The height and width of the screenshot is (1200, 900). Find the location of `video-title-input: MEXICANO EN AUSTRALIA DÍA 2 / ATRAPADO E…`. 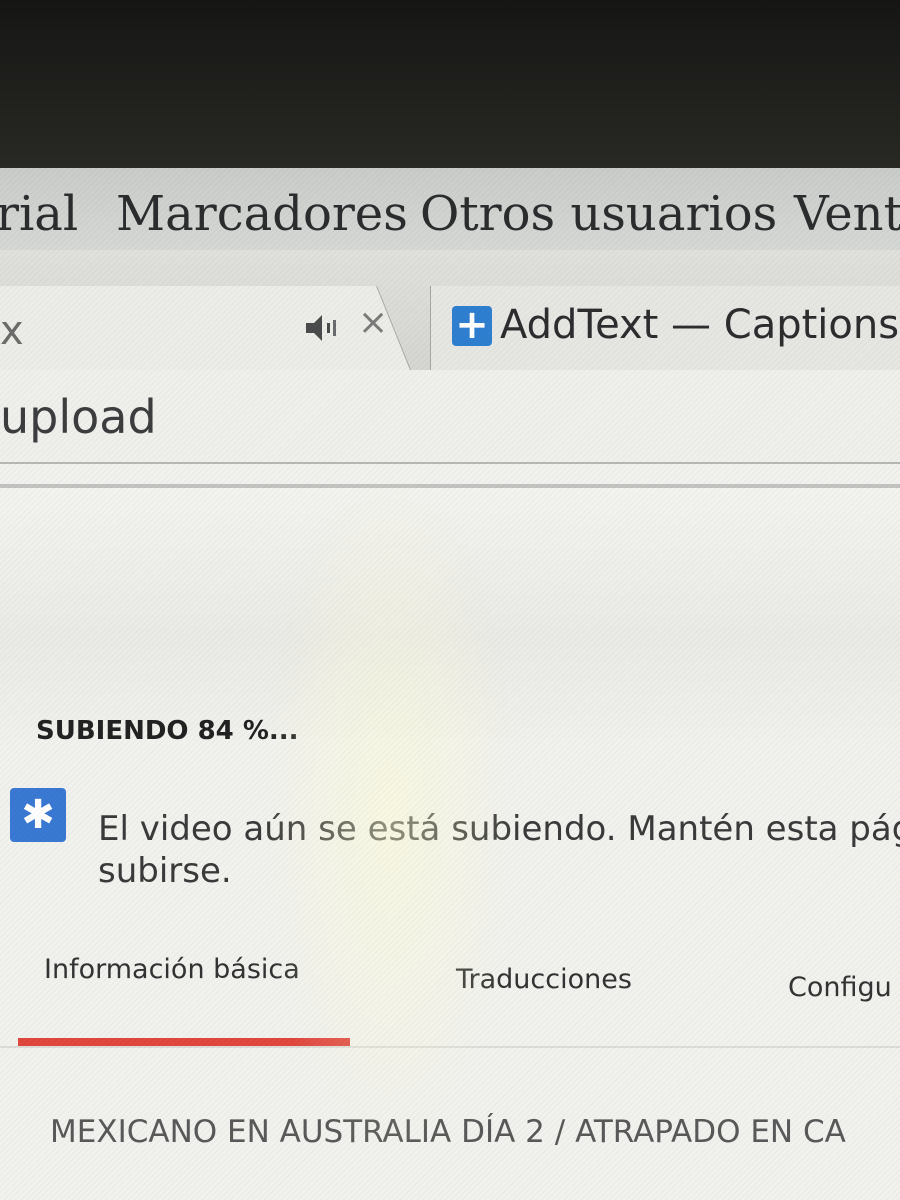

video-title-input: MEXICANO EN AUSTRALIA DÍA 2 / ATRAPADO E… is located at coordinates (448, 1132).